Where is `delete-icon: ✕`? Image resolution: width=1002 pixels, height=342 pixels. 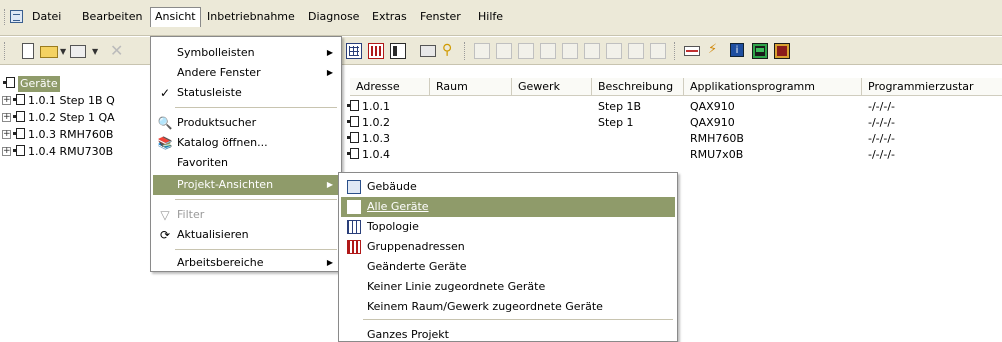 delete-icon: ✕ is located at coordinates (116, 50).